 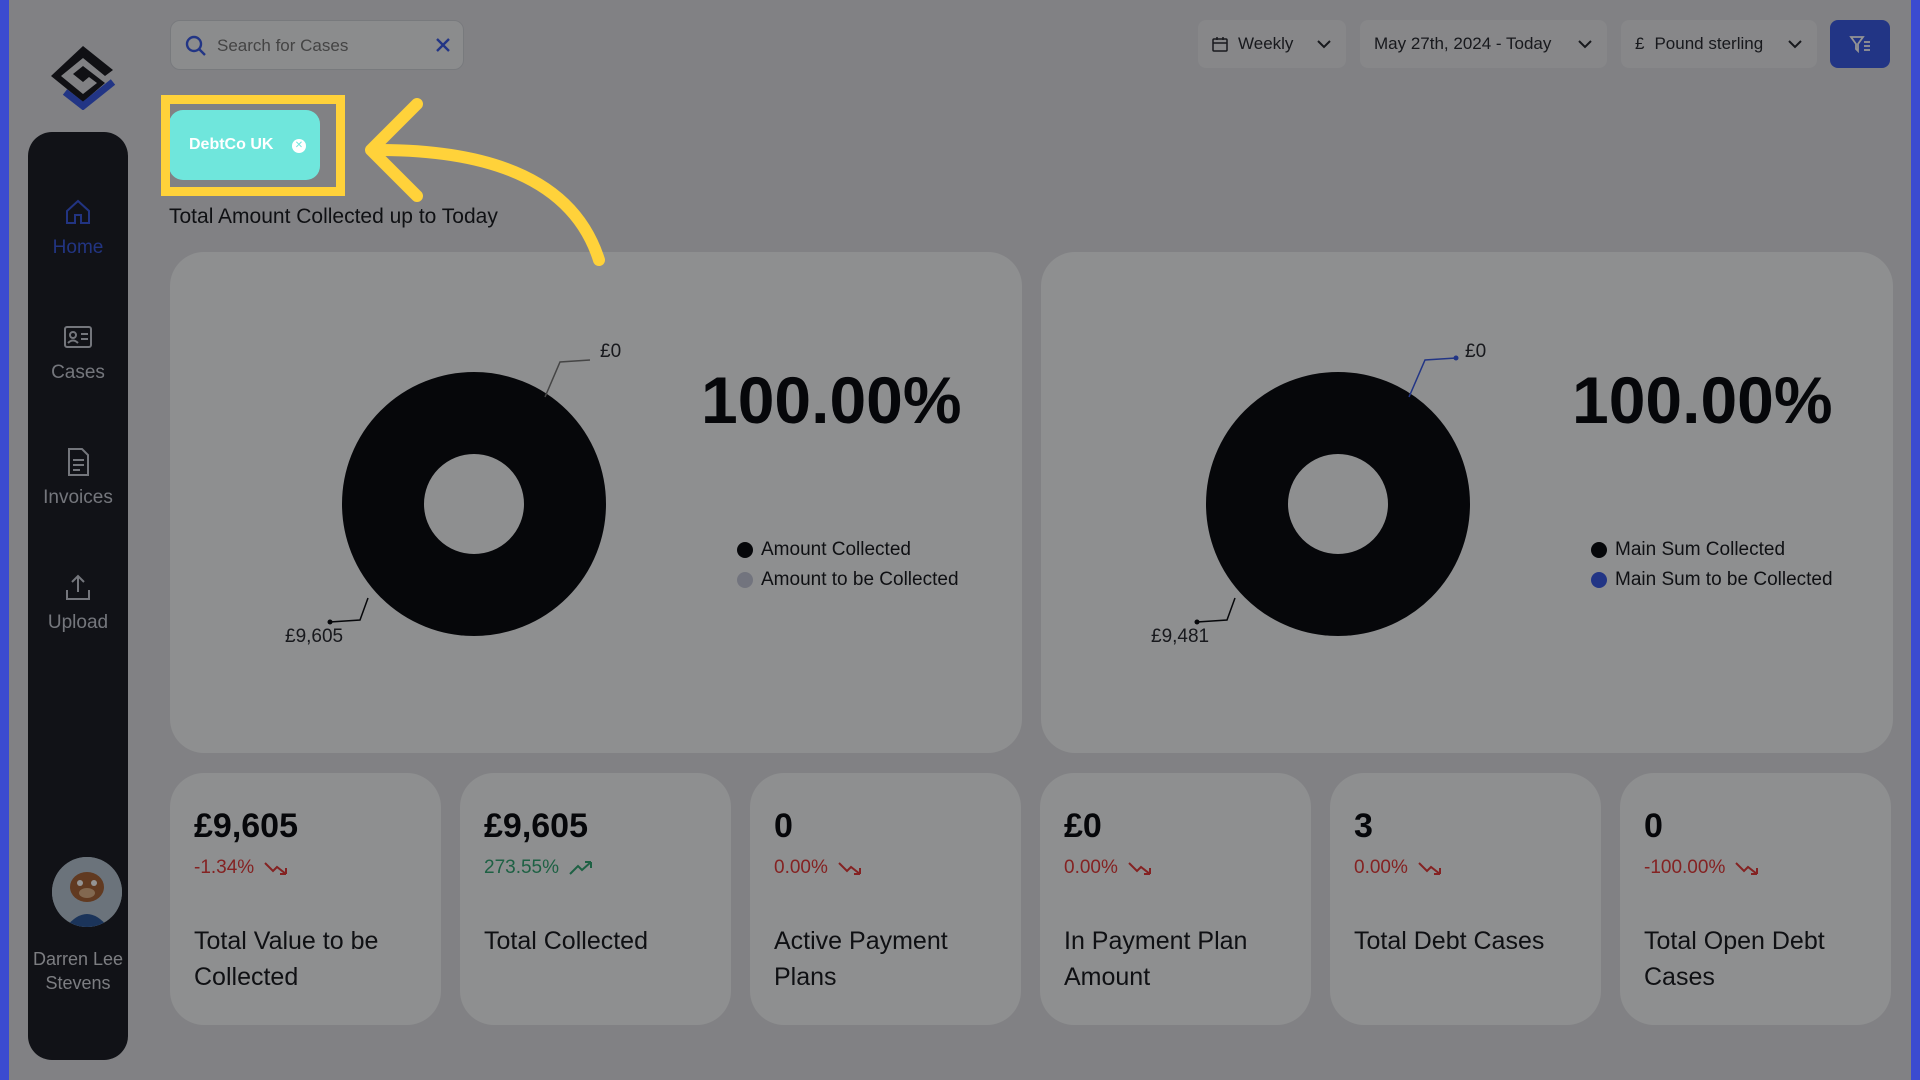 What do you see at coordinates (78, 228) in the screenshot?
I see `sidebar-item-home: Home` at bounding box center [78, 228].